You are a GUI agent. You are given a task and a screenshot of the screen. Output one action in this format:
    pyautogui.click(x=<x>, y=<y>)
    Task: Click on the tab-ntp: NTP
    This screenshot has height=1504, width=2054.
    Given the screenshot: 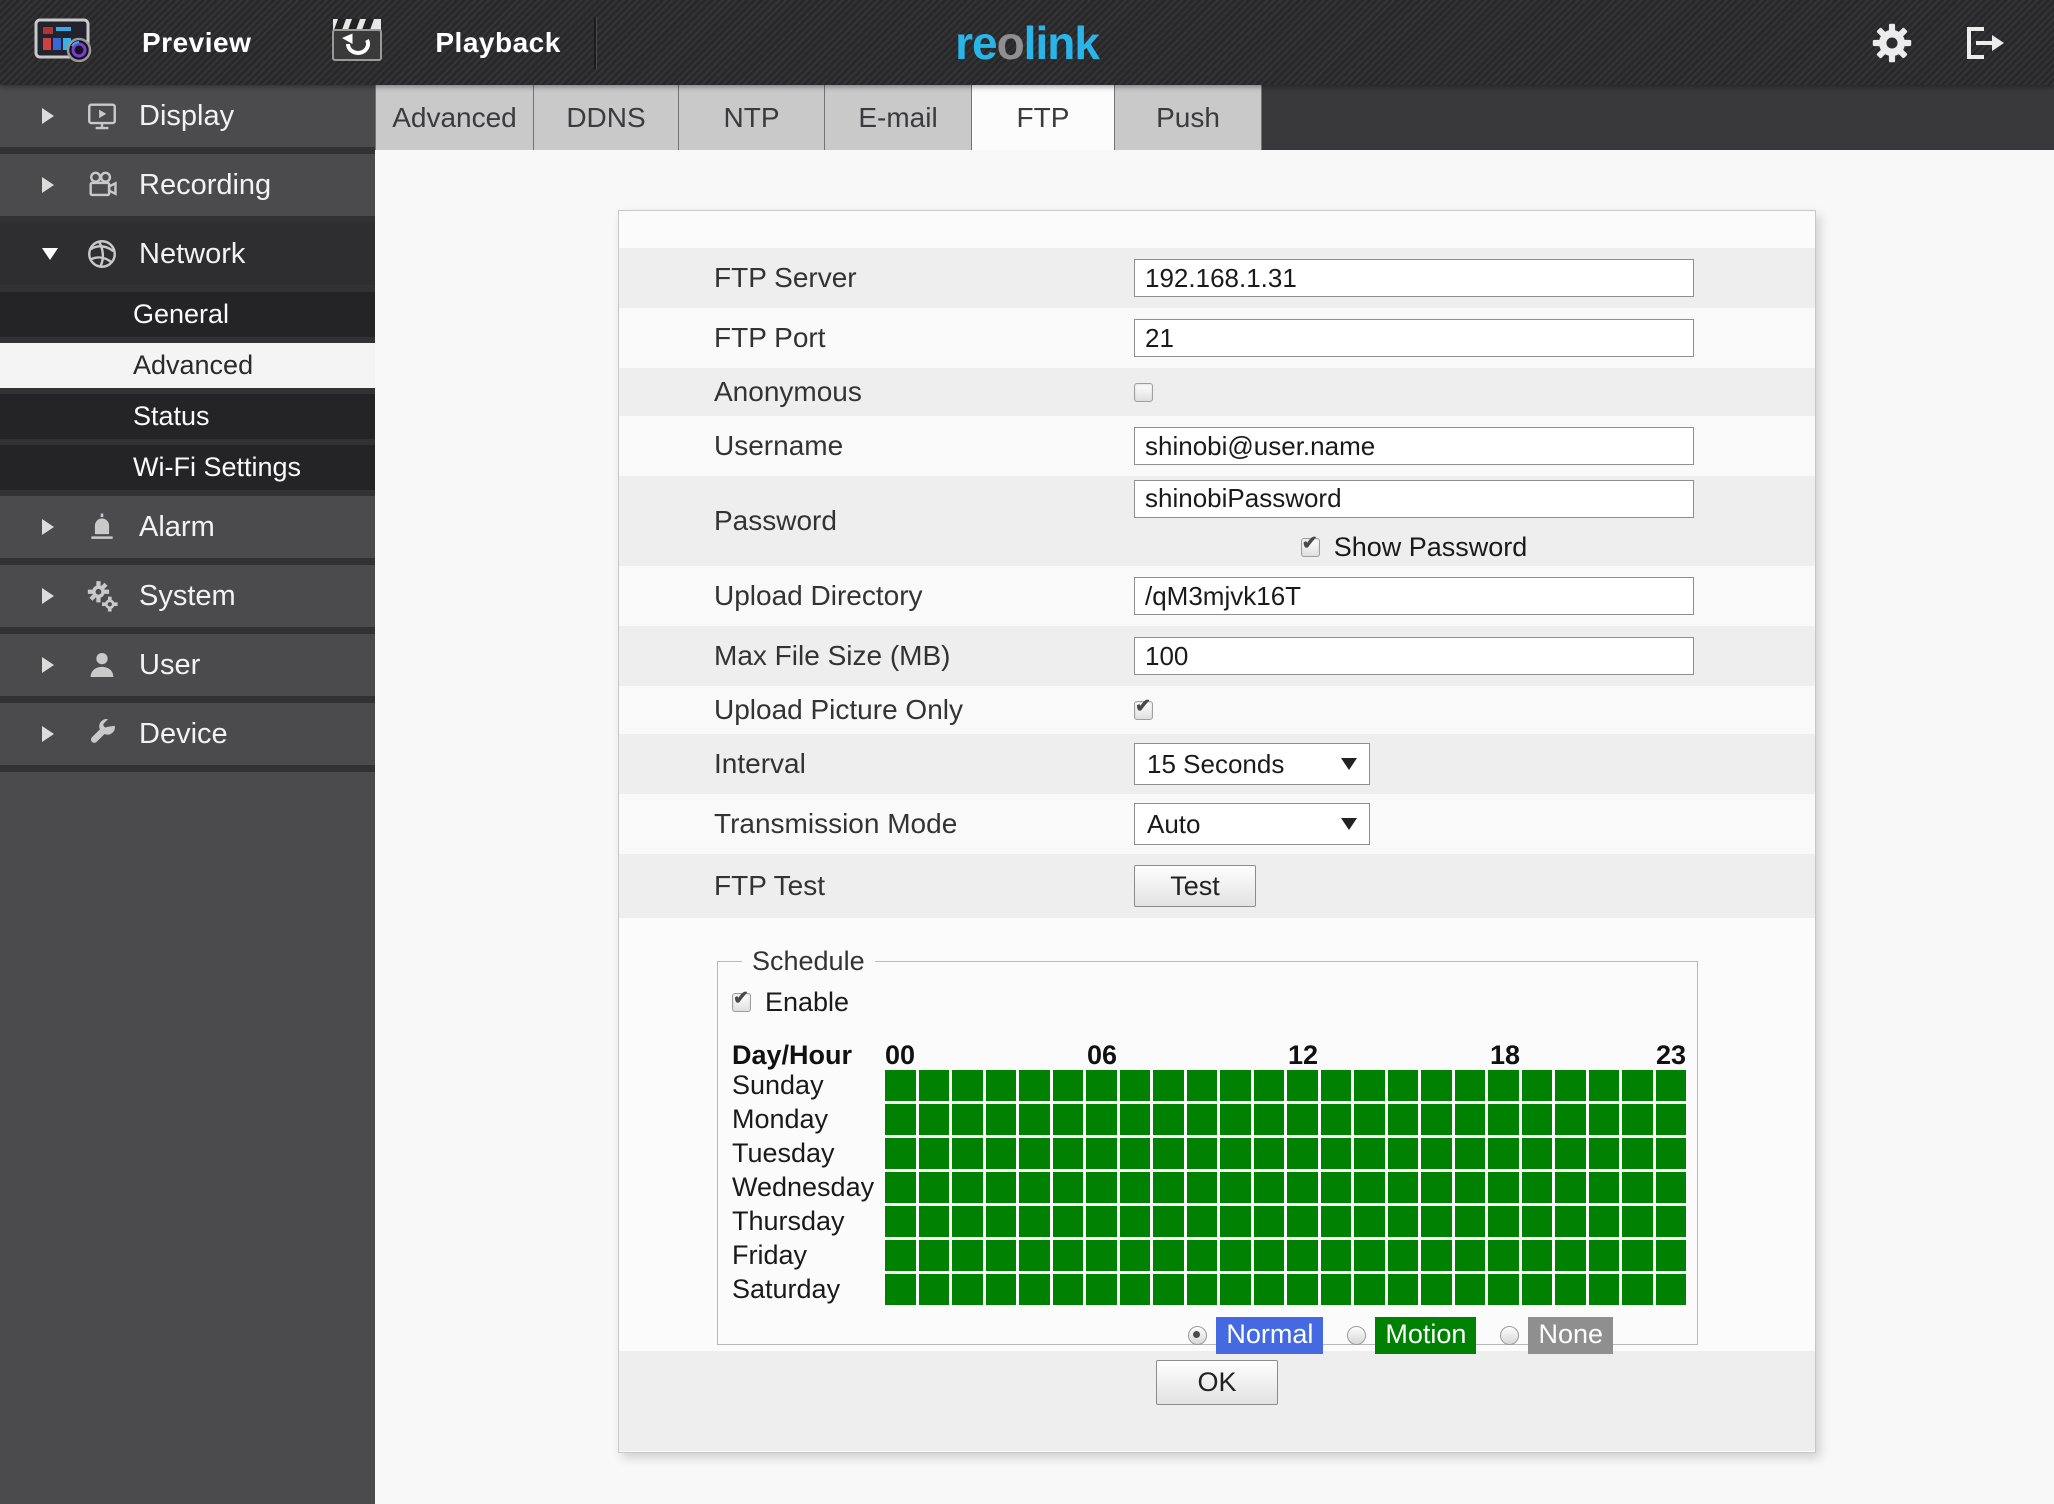 What is the action you would take?
    pyautogui.click(x=752, y=117)
    